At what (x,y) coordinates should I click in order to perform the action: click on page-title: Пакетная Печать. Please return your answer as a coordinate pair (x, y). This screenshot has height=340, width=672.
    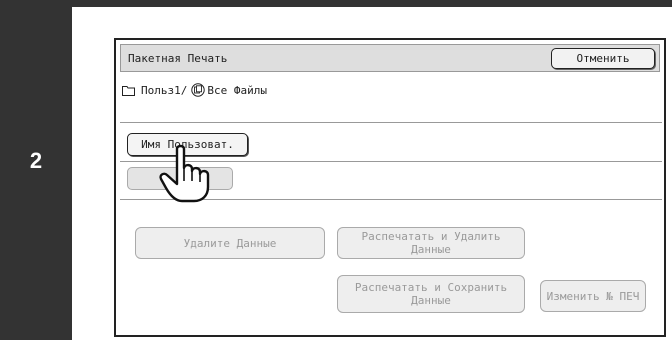
    Looking at the image, I should click on (178, 58).